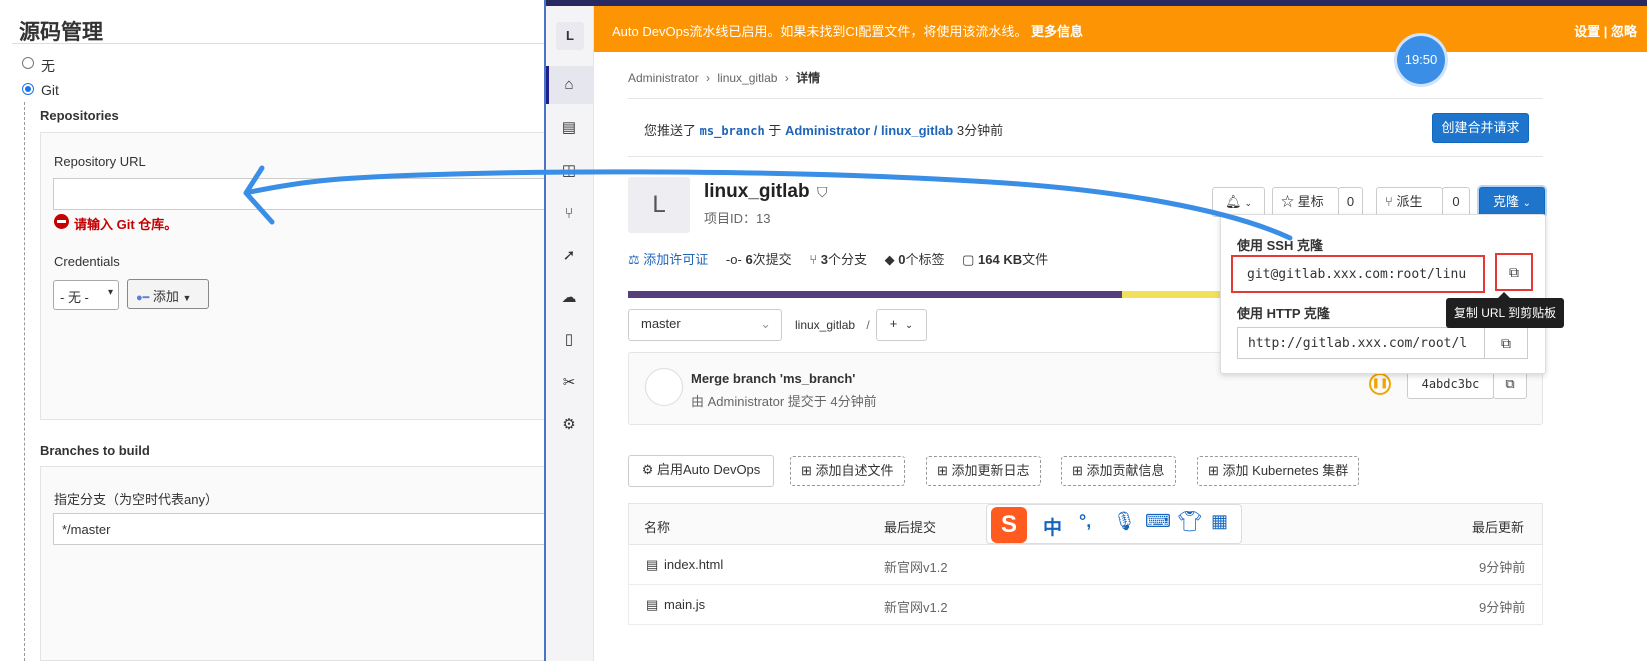 The width and height of the screenshot is (1647, 661). What do you see at coordinates (1624, 31) in the screenshot?
I see `banner-dismiss-link: 忽略` at bounding box center [1624, 31].